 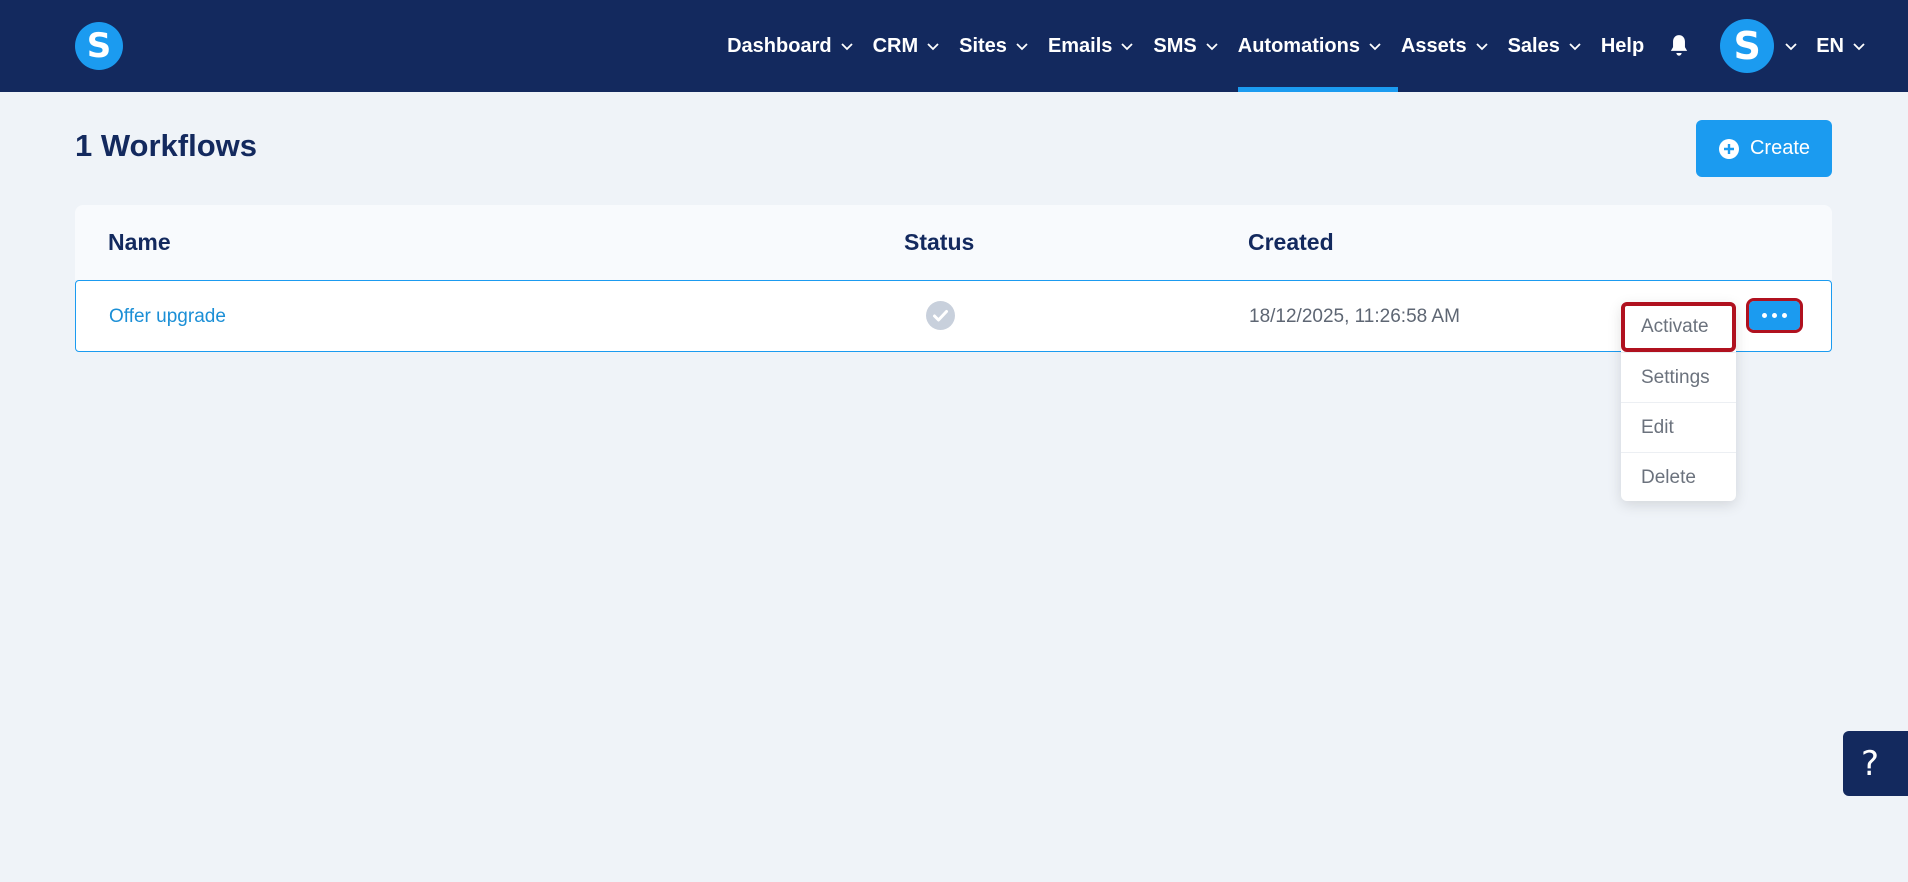 What do you see at coordinates (939, 242) in the screenshot?
I see `column-header-status: Status` at bounding box center [939, 242].